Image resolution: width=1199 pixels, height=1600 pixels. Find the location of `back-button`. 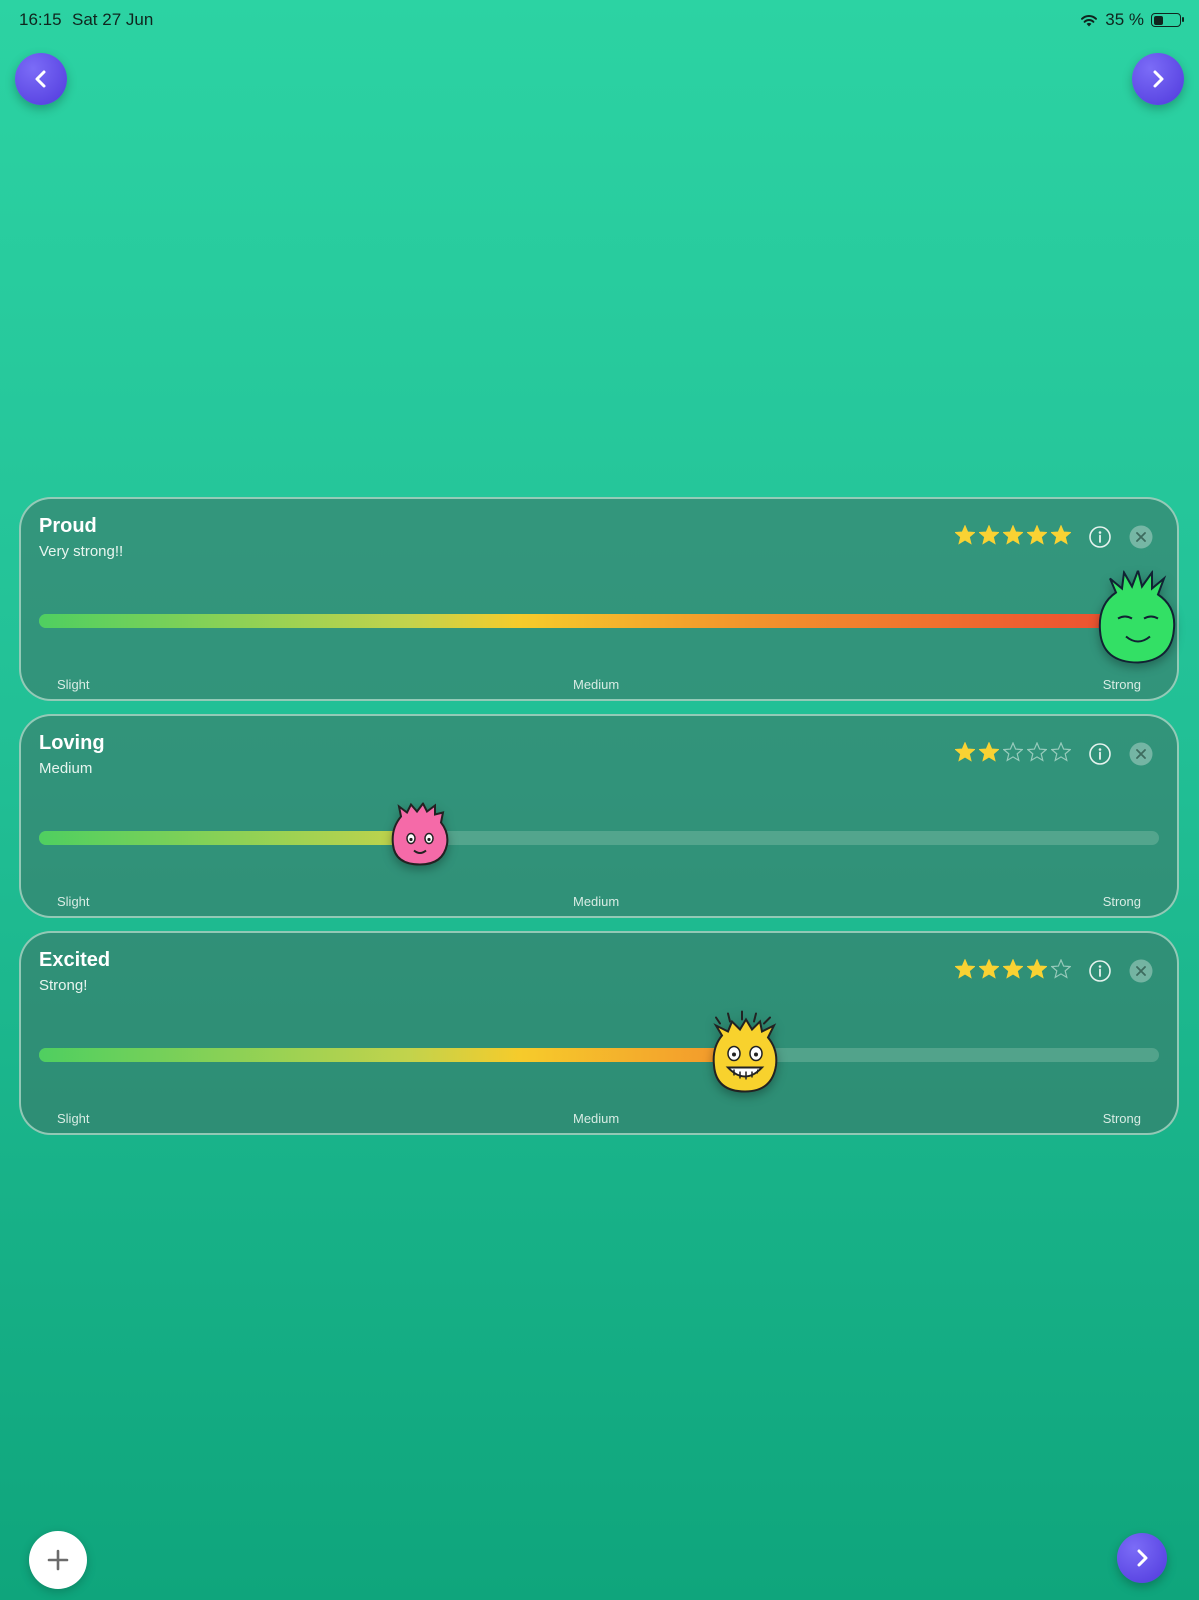

back-button is located at coordinates (41, 79).